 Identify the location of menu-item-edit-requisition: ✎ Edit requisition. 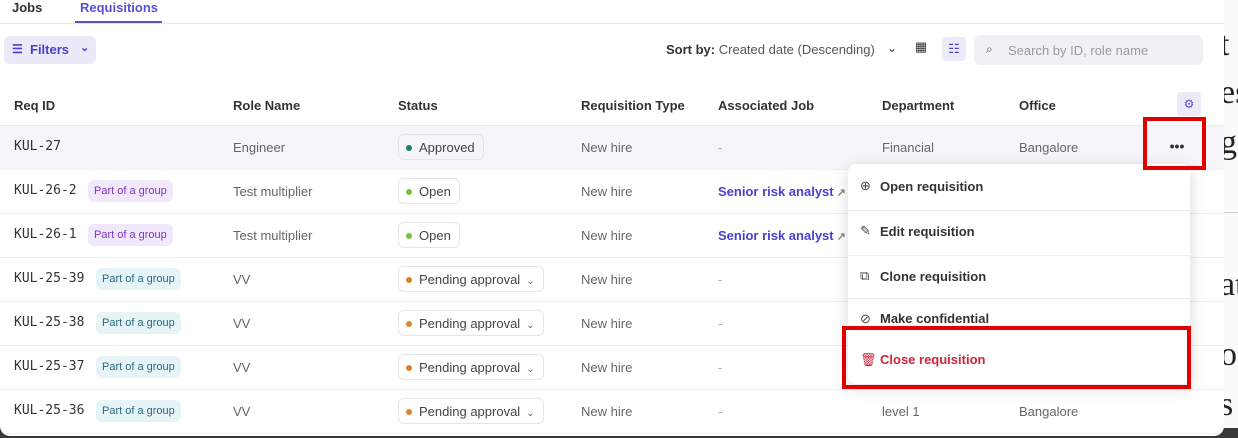
(1019, 231).